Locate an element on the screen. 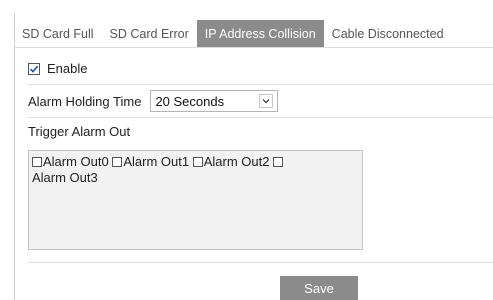 The height and width of the screenshot is (300, 493). alarm-out0-label: Alarm Out0 is located at coordinates (76, 161).